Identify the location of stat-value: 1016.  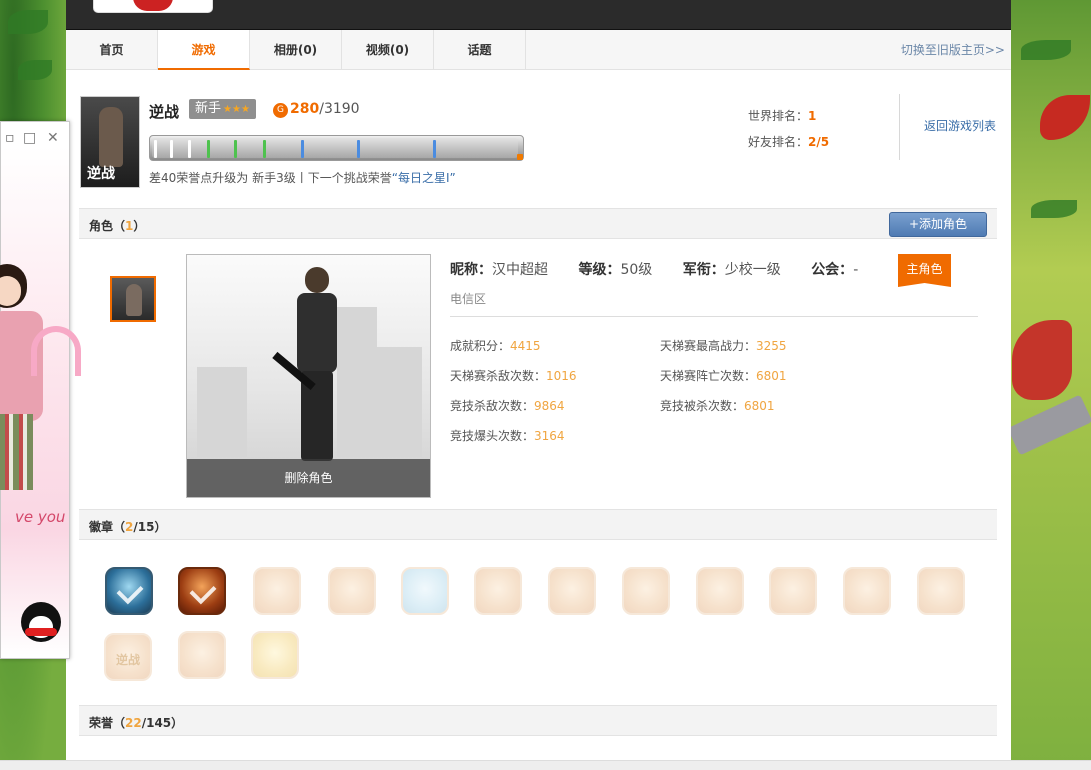
(561, 376).